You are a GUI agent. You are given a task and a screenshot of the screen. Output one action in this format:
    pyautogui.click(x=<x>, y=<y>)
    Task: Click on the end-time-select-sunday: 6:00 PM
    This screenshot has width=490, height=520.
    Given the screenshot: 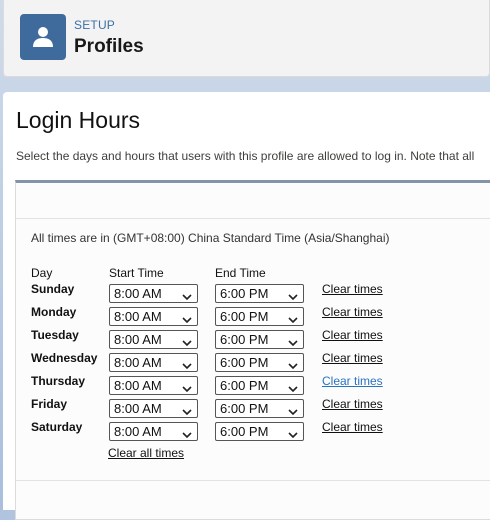 What is the action you would take?
    pyautogui.click(x=259, y=293)
    